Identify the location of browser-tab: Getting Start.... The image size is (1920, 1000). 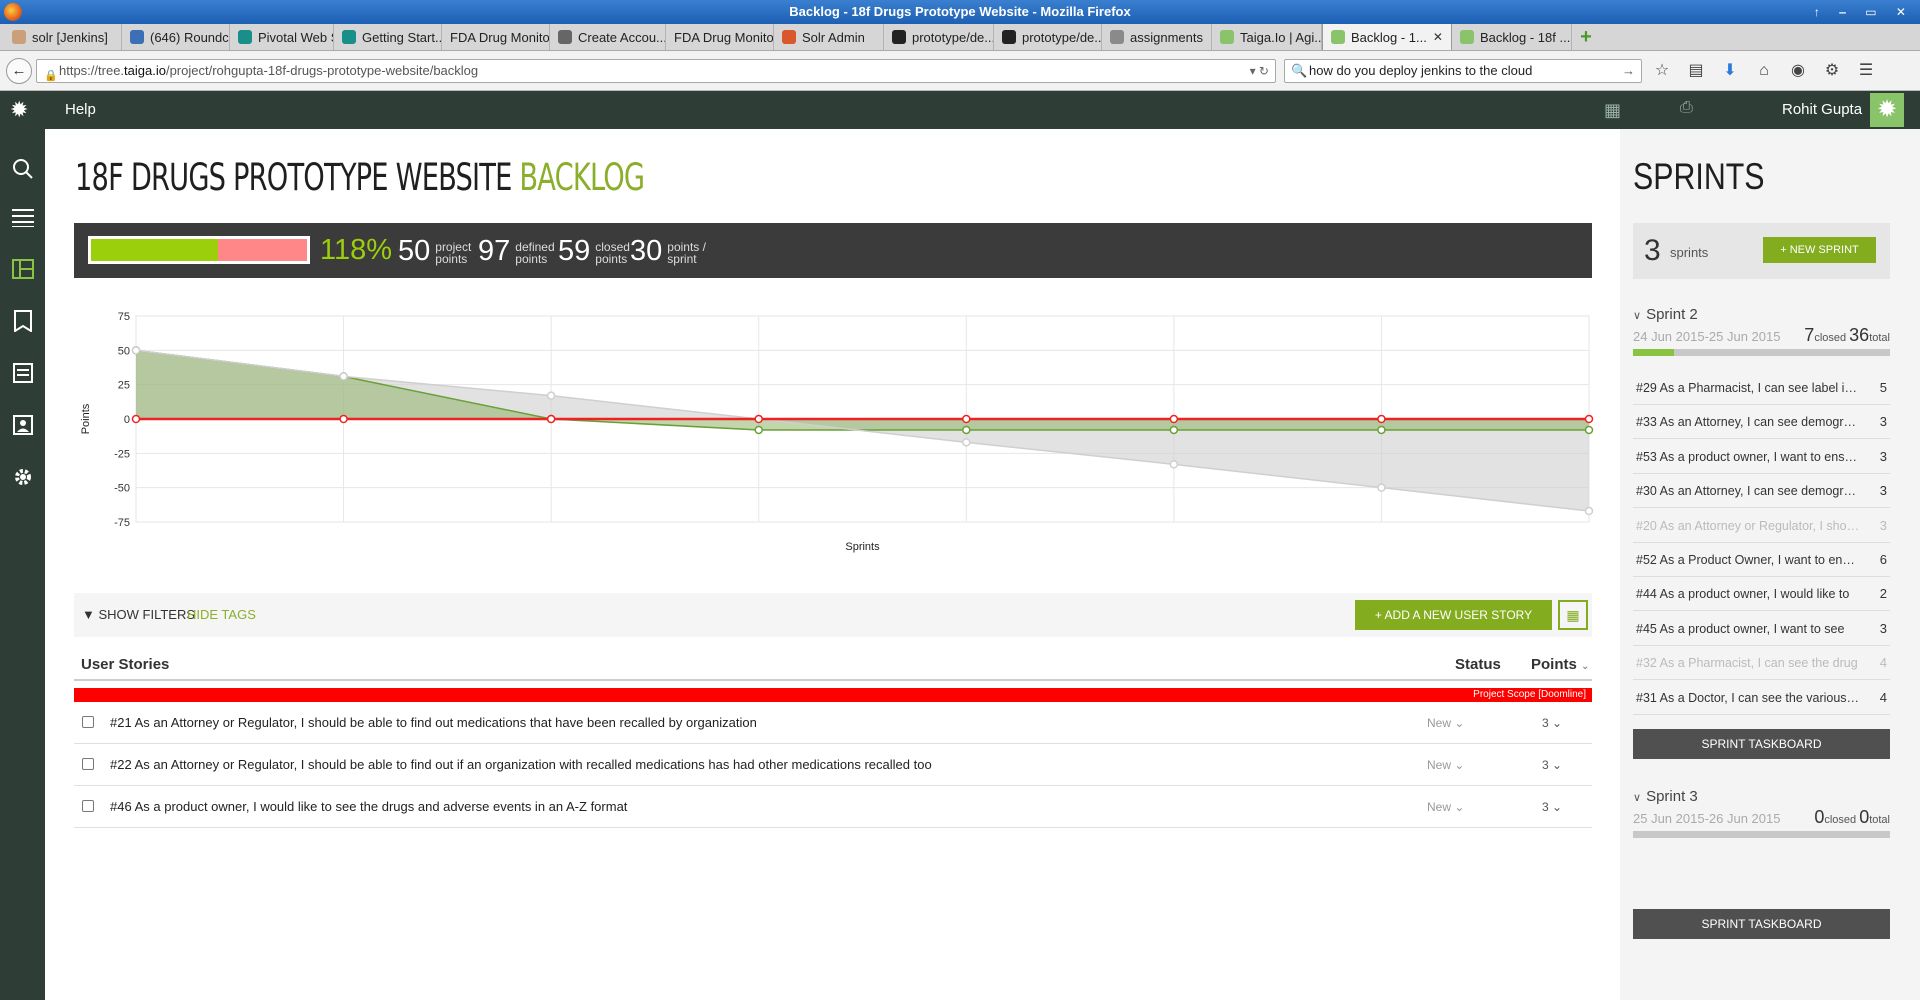
(388, 37).